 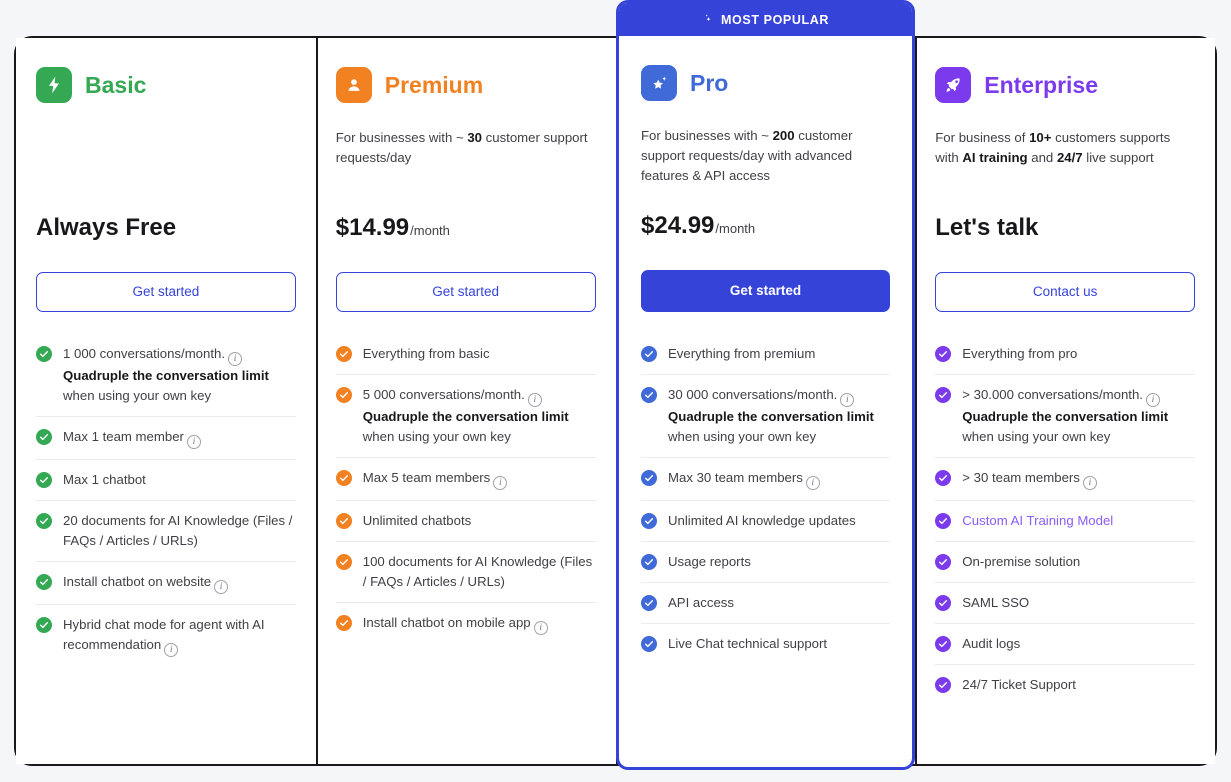 What do you see at coordinates (353, 85) in the screenshot?
I see `user-badge-icon` at bounding box center [353, 85].